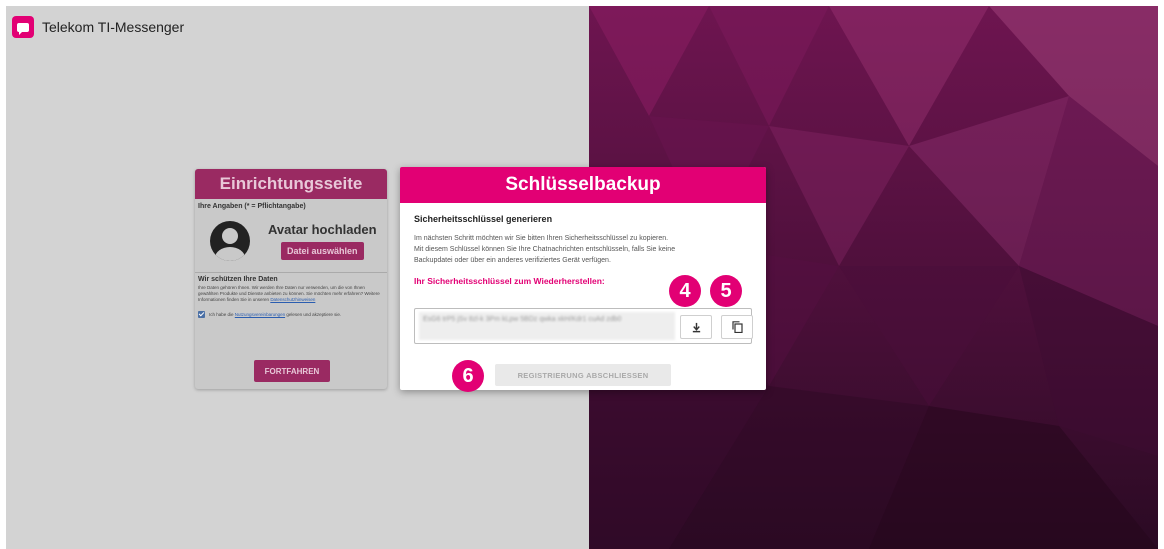 This screenshot has height=549, width=1164. What do you see at coordinates (322, 229) in the screenshot?
I see `avatar-title: Avatar hochladen` at bounding box center [322, 229].